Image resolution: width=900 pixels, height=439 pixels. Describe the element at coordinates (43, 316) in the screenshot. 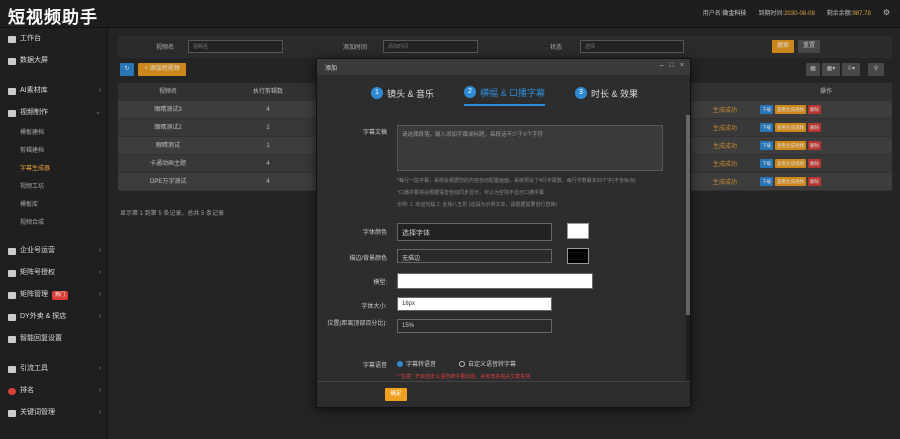

I see `sidebar-item-label: DY外卖 & 探店` at that location.